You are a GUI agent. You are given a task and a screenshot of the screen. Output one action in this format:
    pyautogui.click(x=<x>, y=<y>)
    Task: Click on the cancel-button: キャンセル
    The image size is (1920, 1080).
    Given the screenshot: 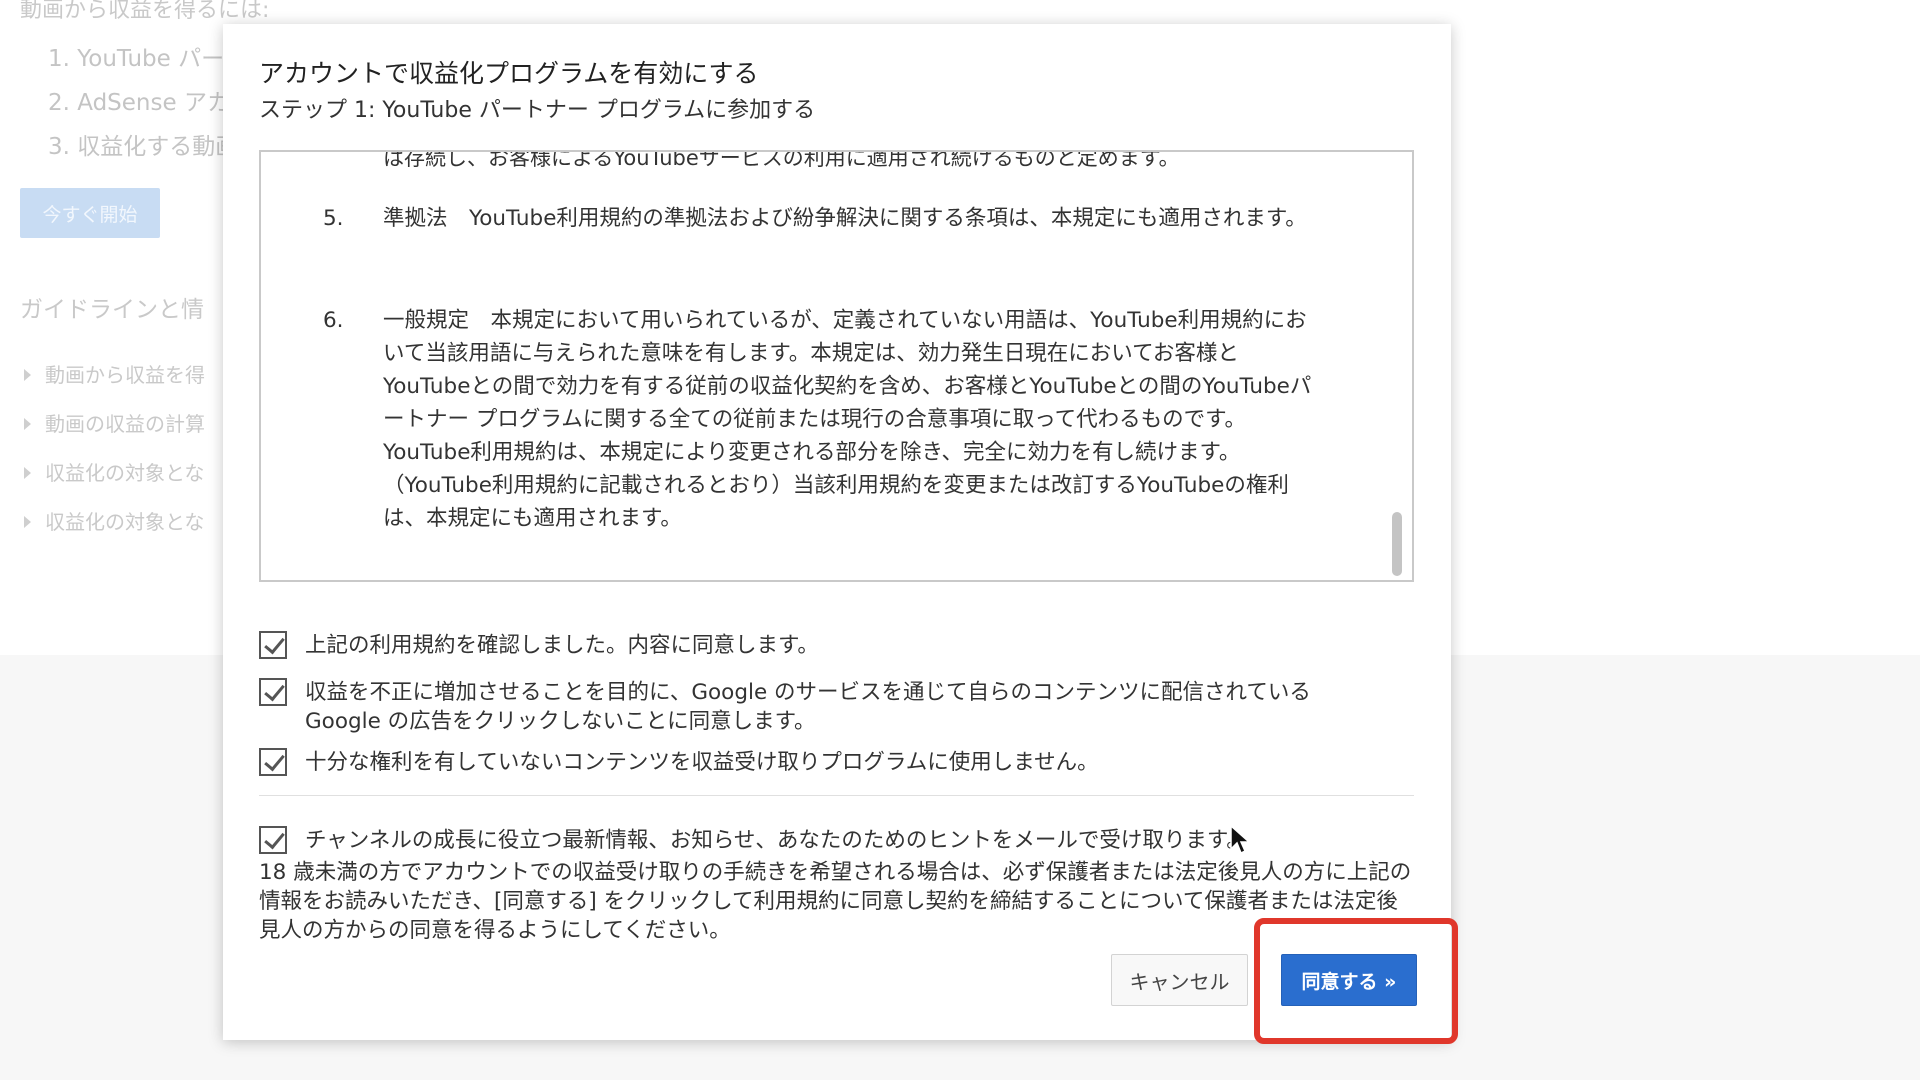 What is the action you would take?
    pyautogui.click(x=1179, y=980)
    